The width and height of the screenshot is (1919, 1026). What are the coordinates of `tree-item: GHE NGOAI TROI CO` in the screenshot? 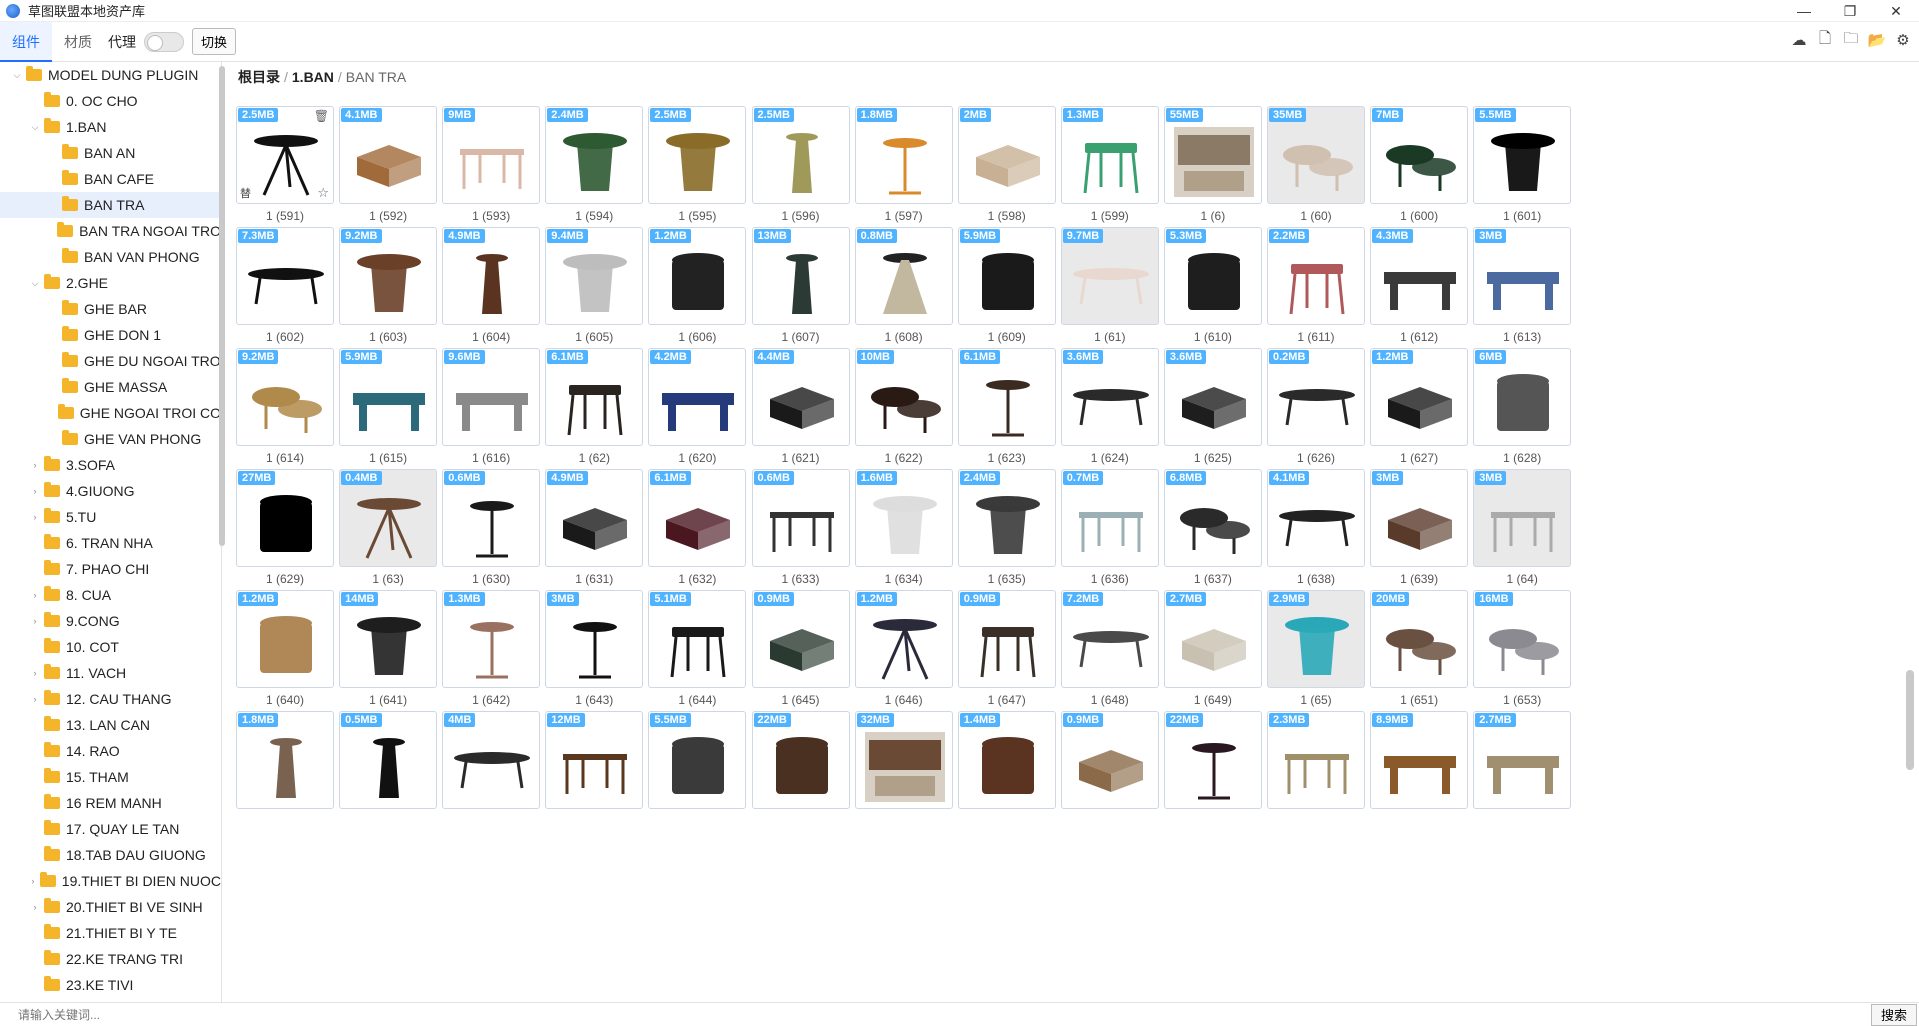 It's located at (110, 413).